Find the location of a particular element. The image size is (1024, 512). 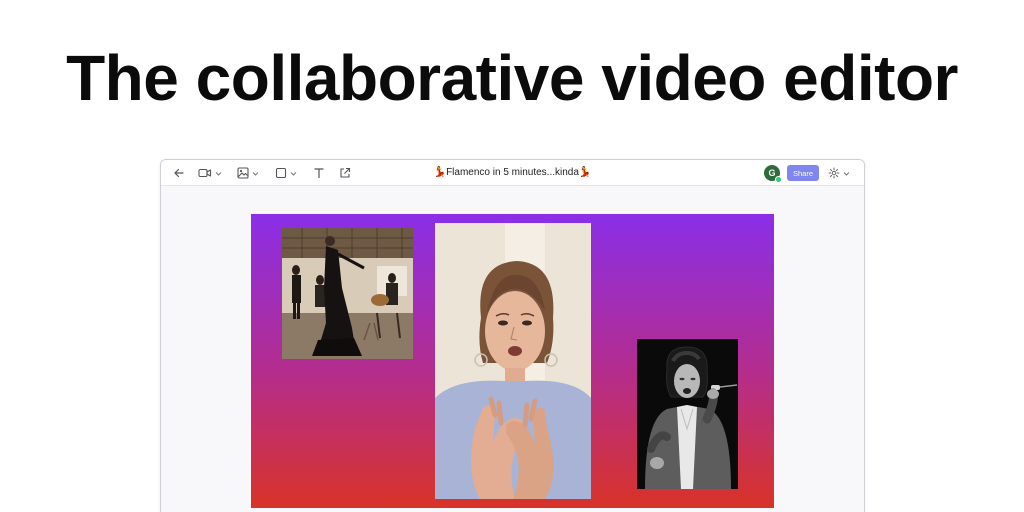

image-icon is located at coordinates (243, 173).